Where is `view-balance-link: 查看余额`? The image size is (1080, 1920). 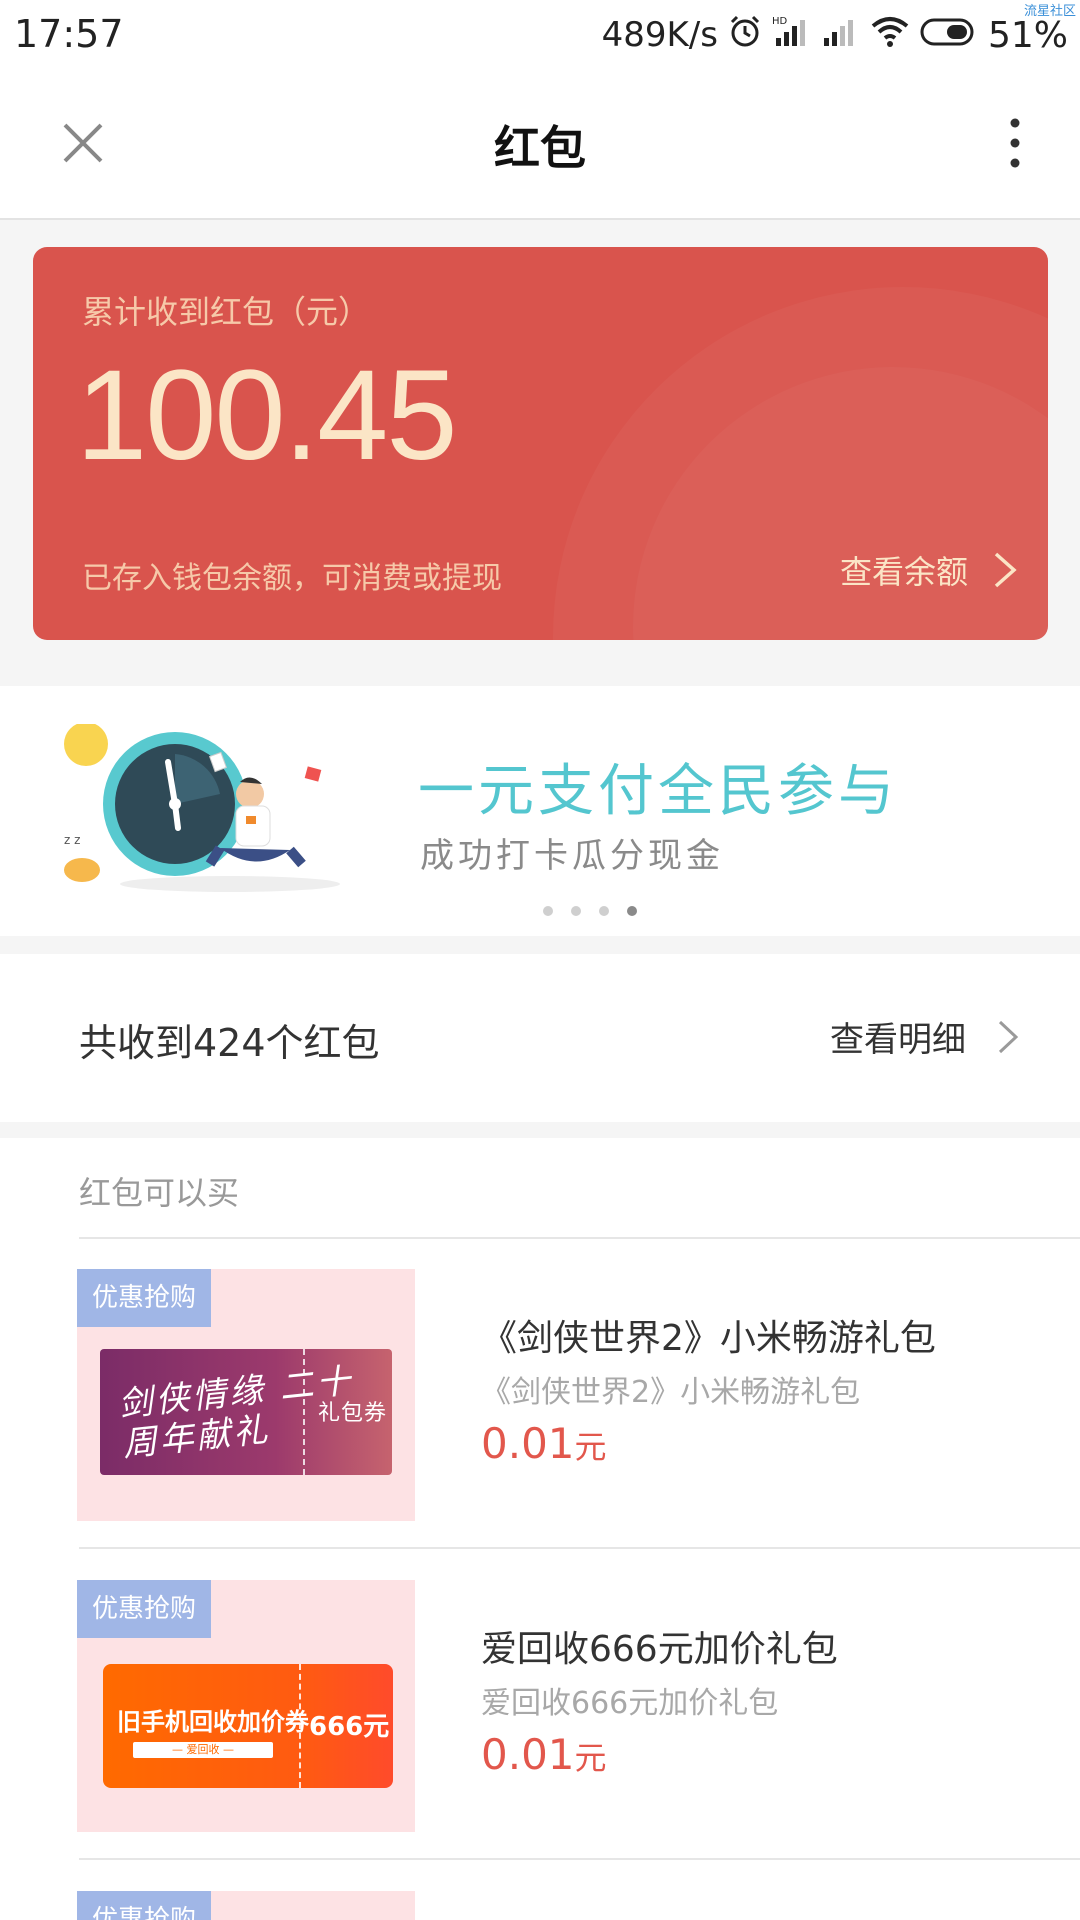
view-balance-link: 查看余额 is located at coordinates (929, 570).